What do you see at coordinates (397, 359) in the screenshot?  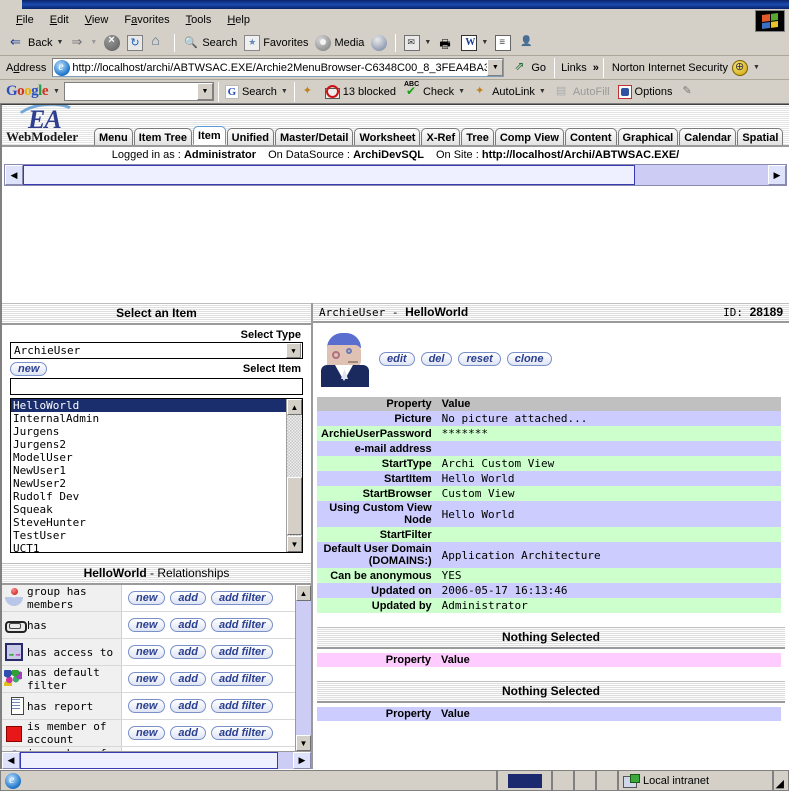 I see `edit-item-button: edit` at bounding box center [397, 359].